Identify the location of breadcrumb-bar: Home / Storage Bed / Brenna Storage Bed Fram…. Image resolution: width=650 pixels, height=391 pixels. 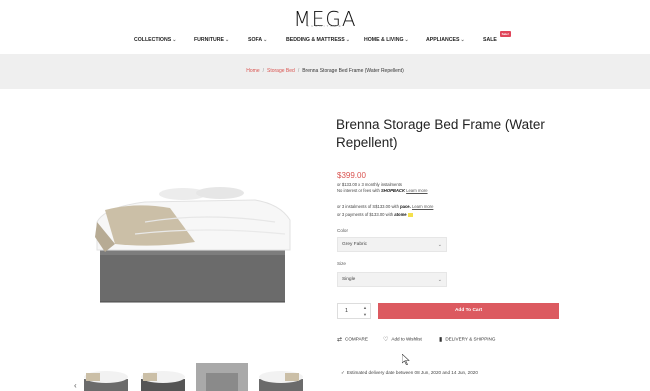
(325, 71).